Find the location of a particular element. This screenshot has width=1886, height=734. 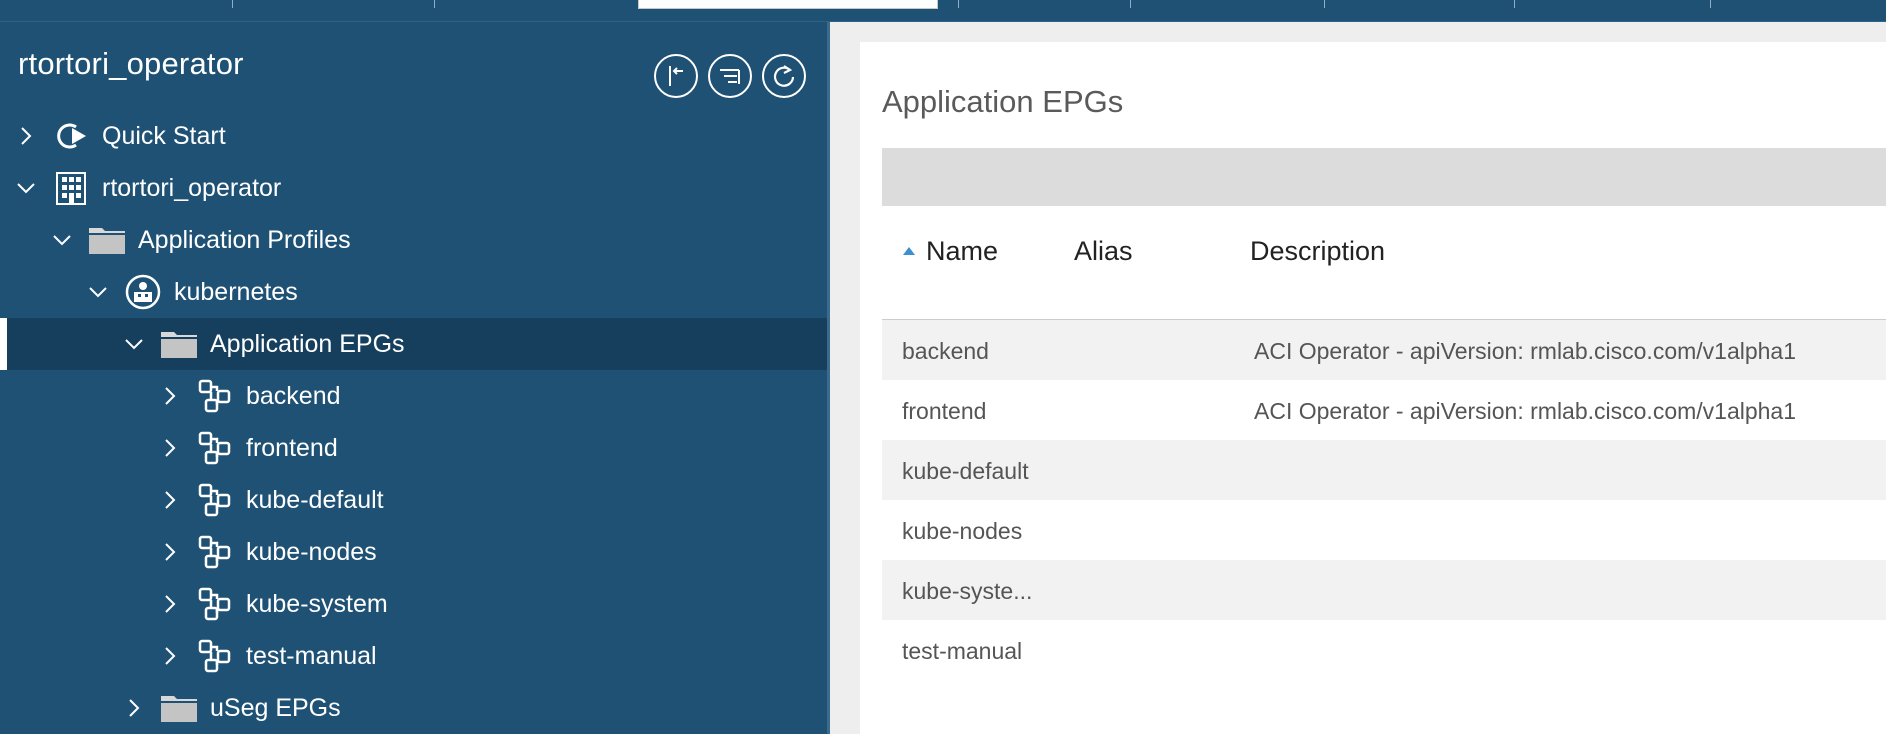

tree-item-epg: frontend is located at coordinates (413, 448).